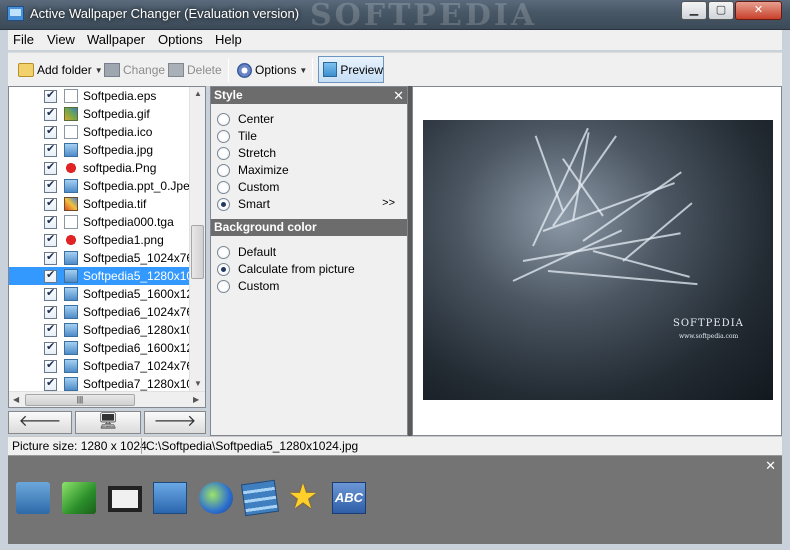 Image resolution: width=790 pixels, height=550 pixels. Describe the element at coordinates (33, 498) in the screenshot. I see `sort-arrange-icon` at that location.